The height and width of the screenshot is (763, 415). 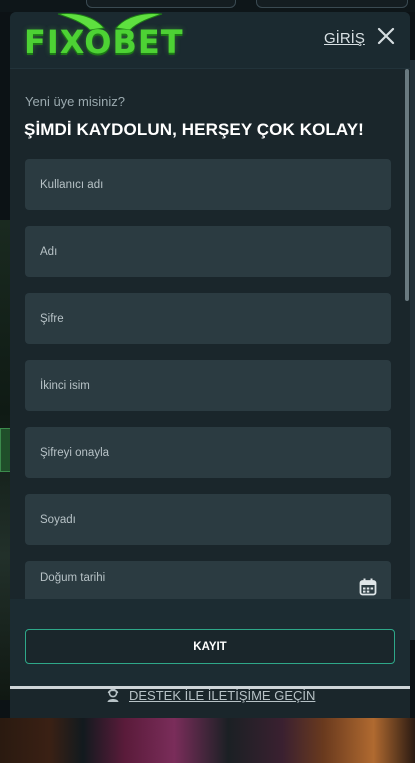 I want to click on support-section: DESTEK İLE İLETİŞİME GEÇİN, so click(x=210, y=703).